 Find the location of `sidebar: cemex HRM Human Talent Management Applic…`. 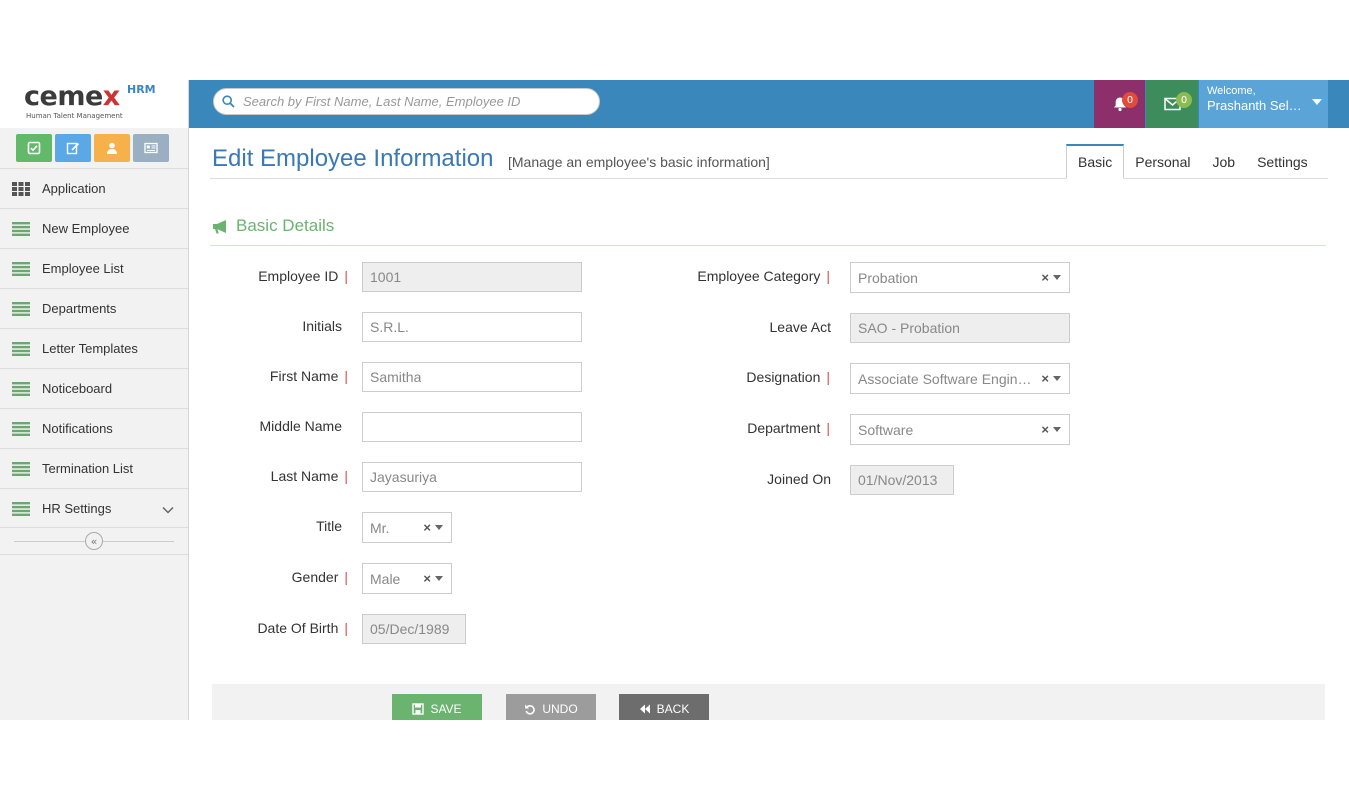

sidebar: cemex HRM Human Talent Management Applic… is located at coordinates (94, 400).